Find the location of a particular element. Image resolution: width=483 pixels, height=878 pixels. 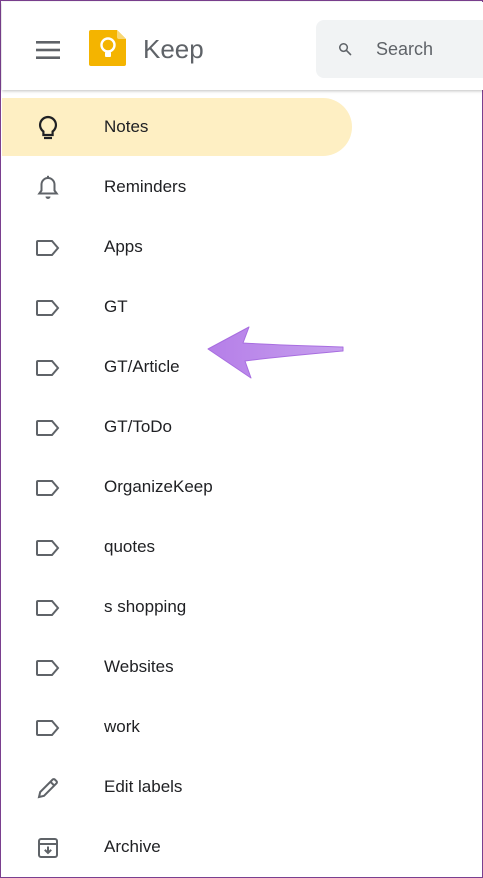

sidebar-item-organizekeep: OrganizeKeep is located at coordinates (242, 487).